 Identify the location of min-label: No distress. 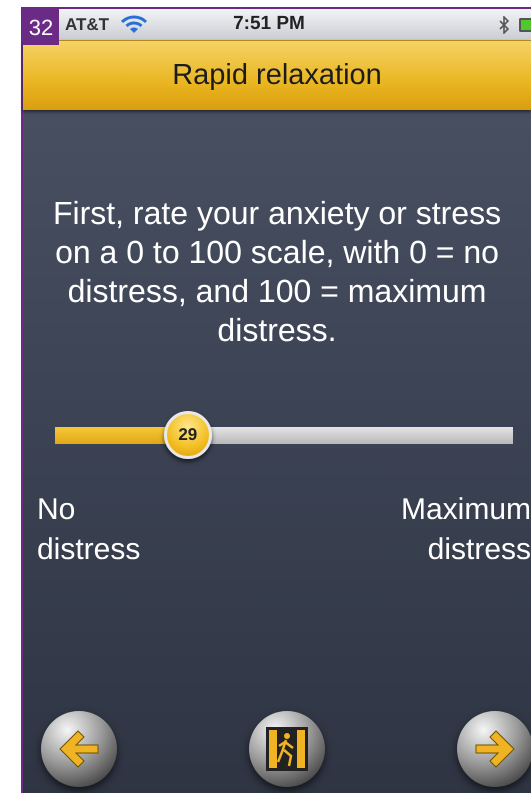
(89, 530).